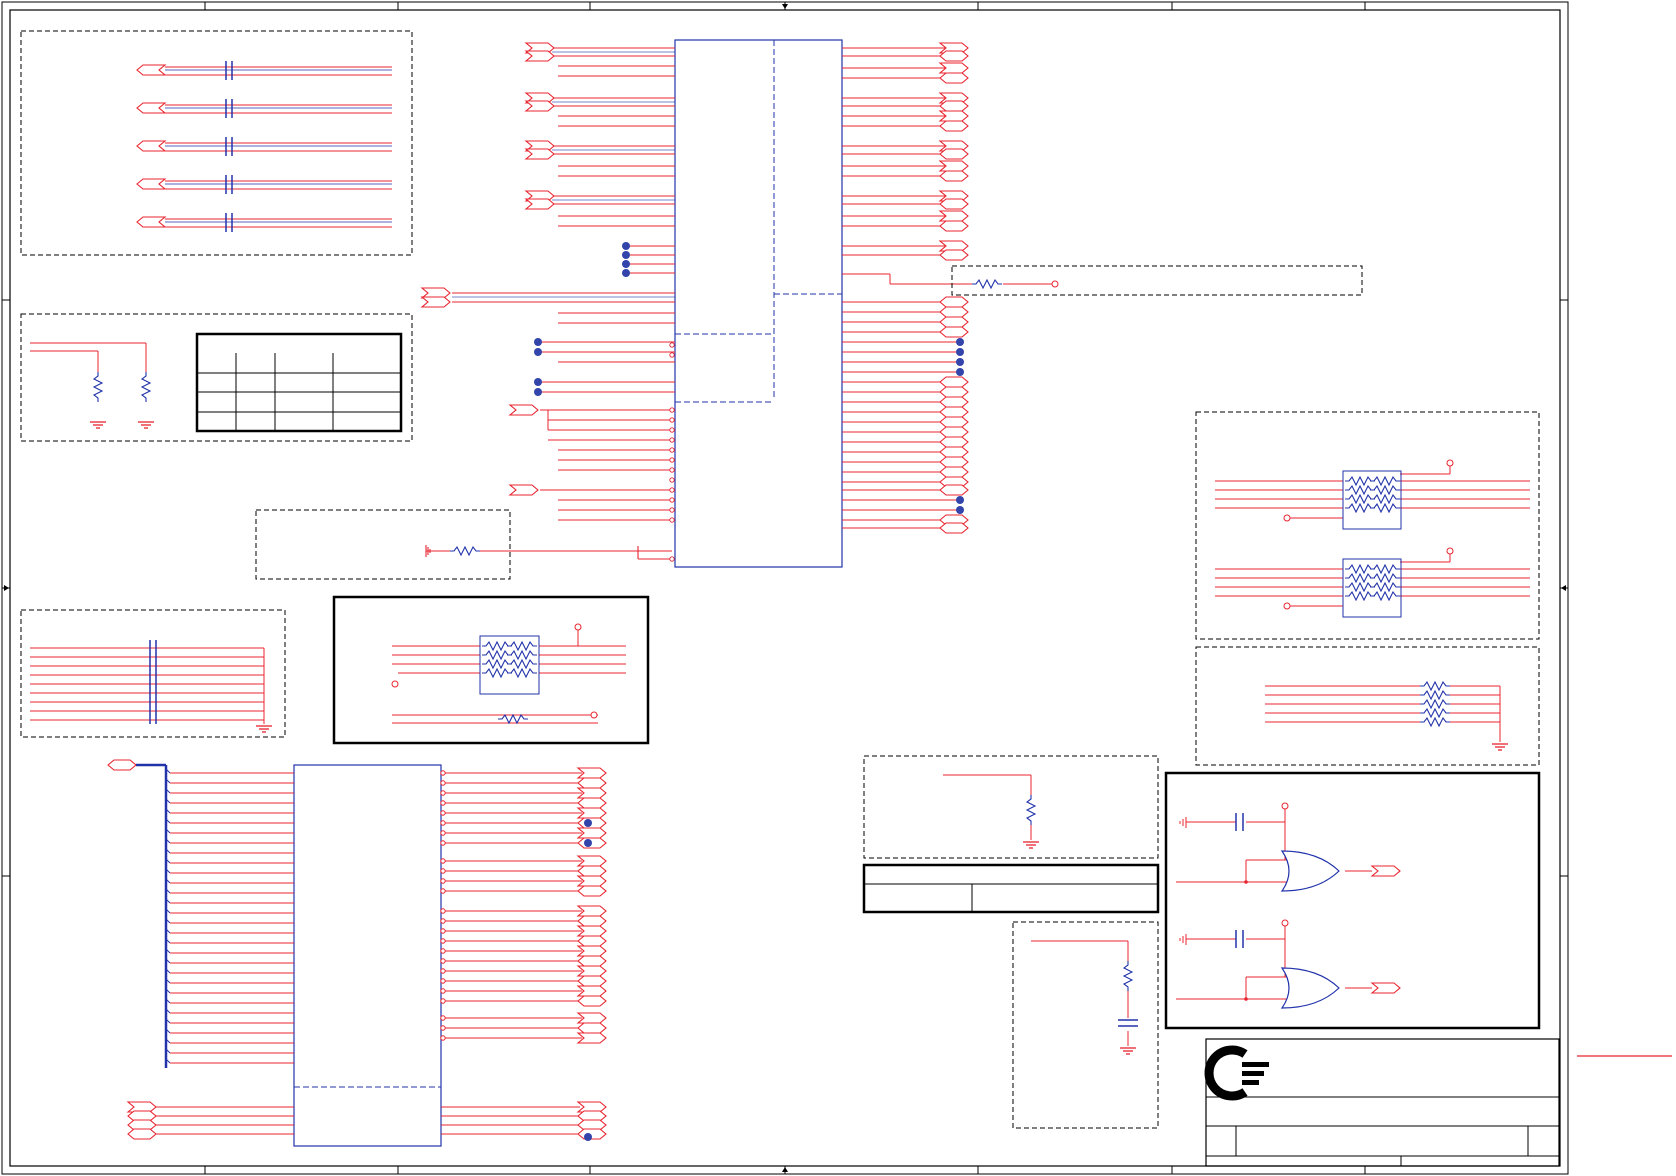 This screenshot has width=1676, height=1176. I want to click on or-gate-block, so click(1352, 900).